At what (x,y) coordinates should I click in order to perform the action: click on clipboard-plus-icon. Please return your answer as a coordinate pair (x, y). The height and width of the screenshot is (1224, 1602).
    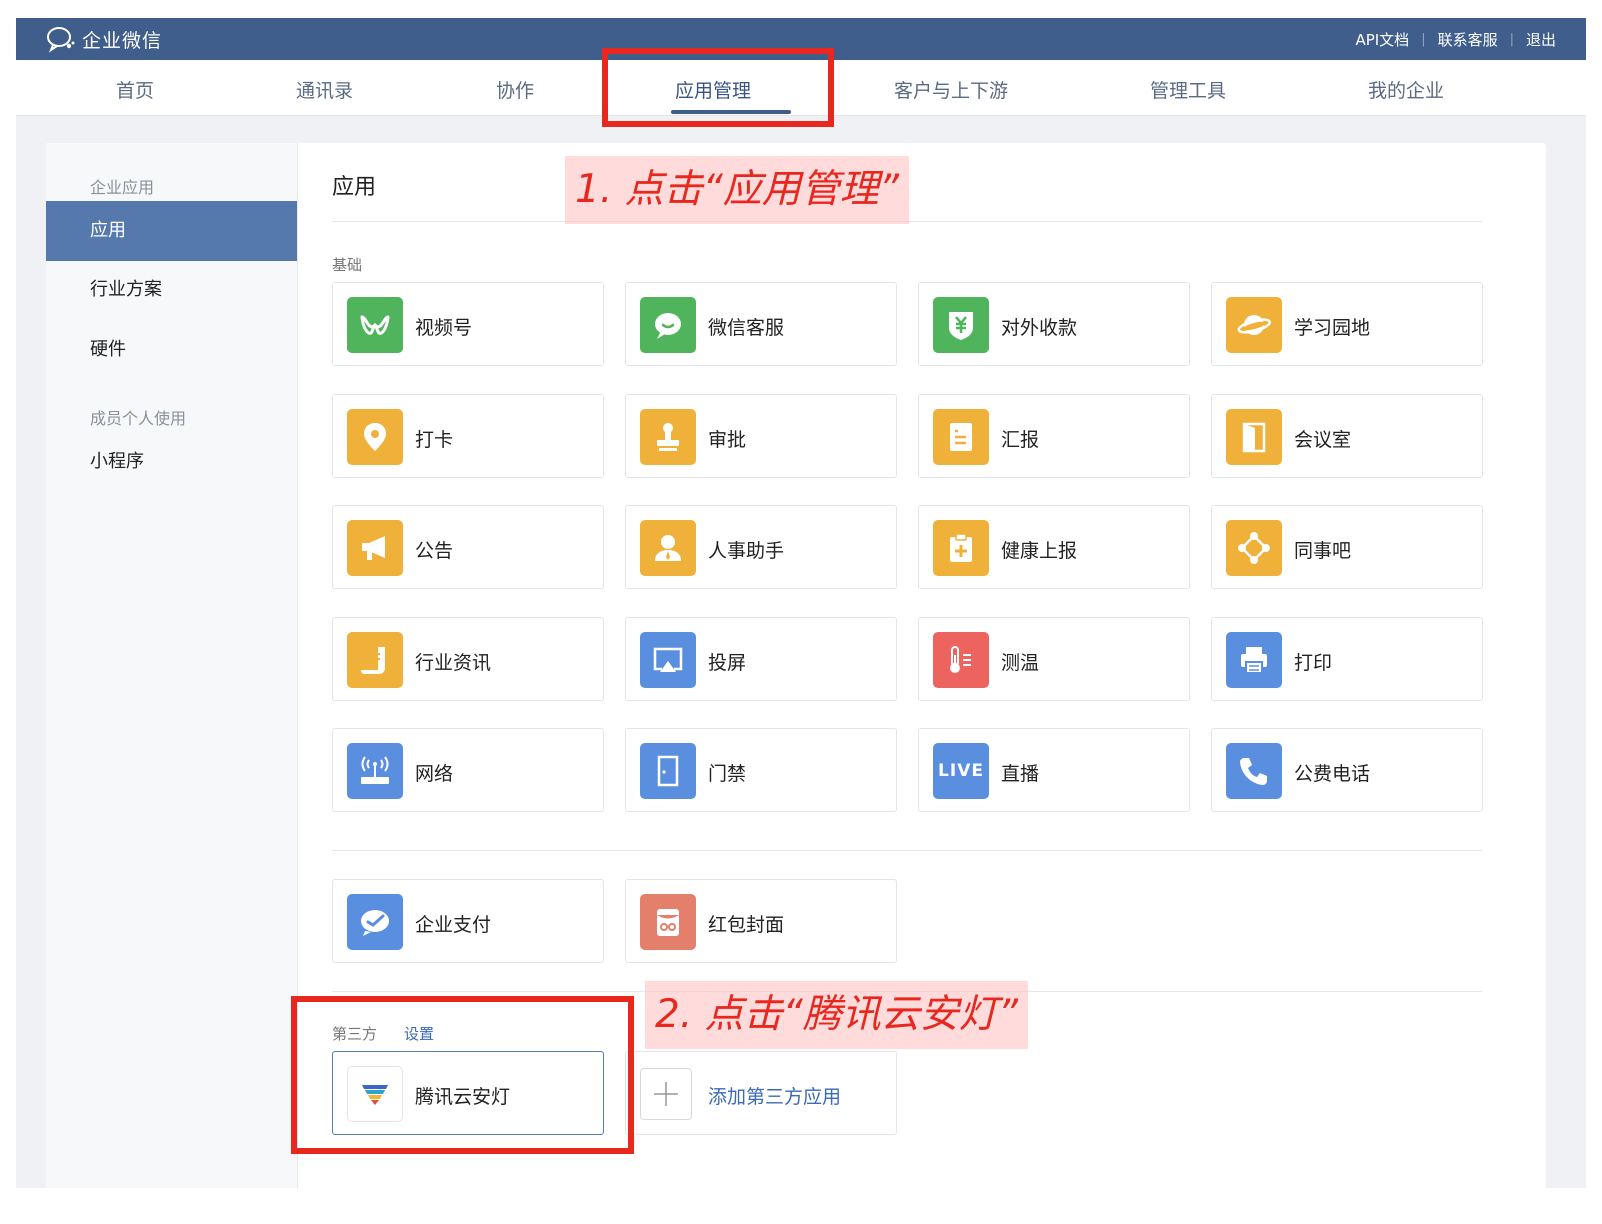
    Looking at the image, I should click on (961, 548).